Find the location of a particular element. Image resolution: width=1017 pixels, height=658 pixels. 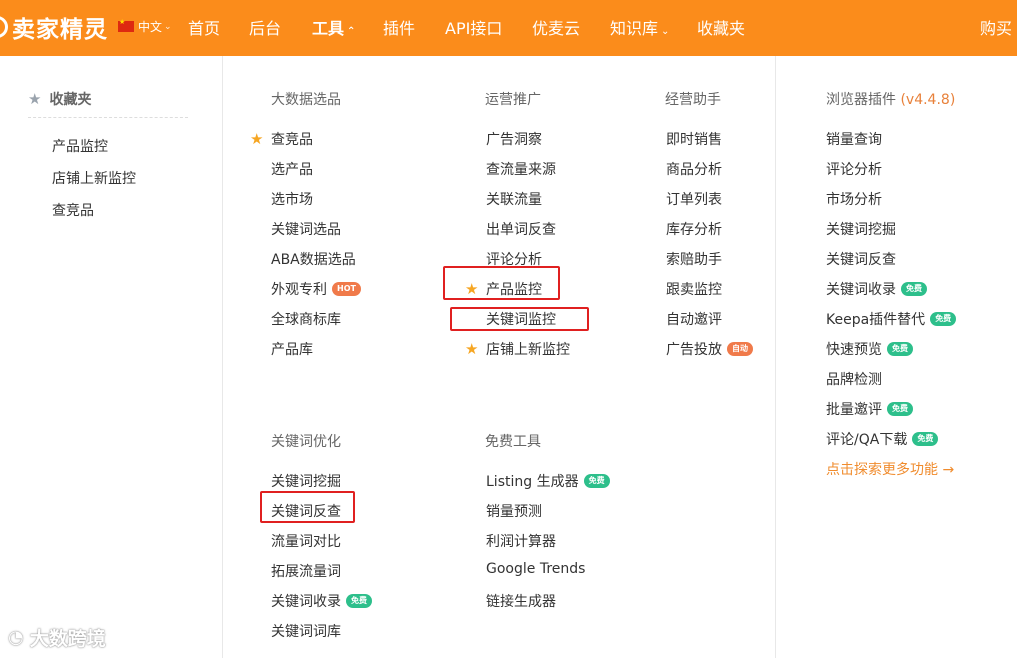

menu-item-label: 批量邀评 is located at coordinates (854, 410).